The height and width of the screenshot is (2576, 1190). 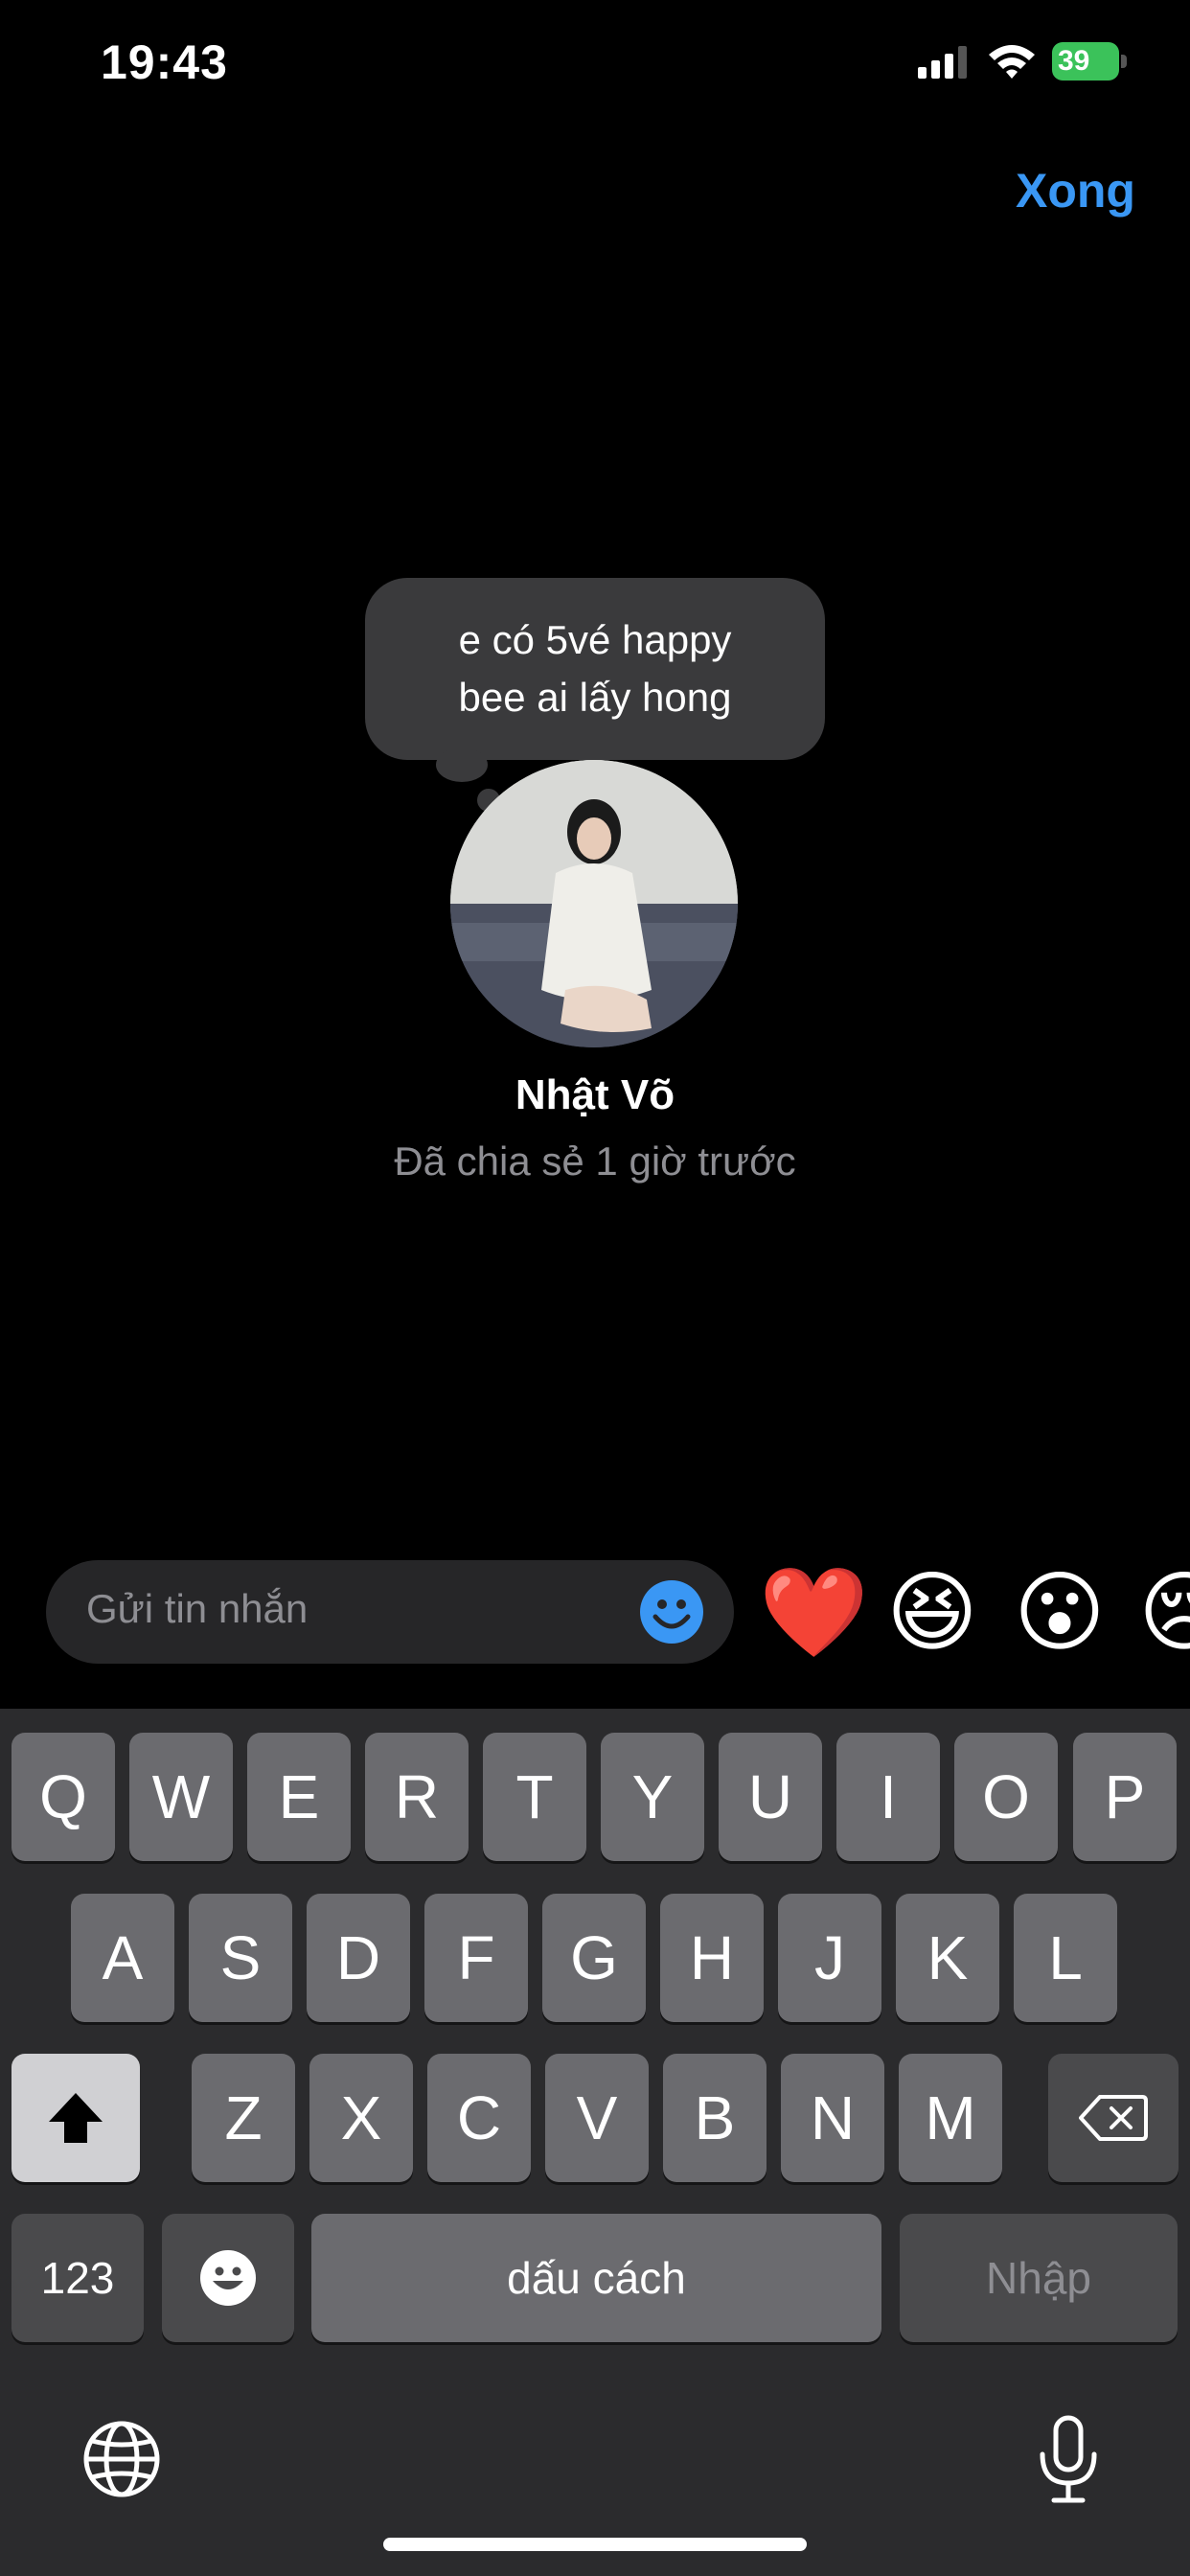 I want to click on key-s: S, so click(x=241, y=1958).